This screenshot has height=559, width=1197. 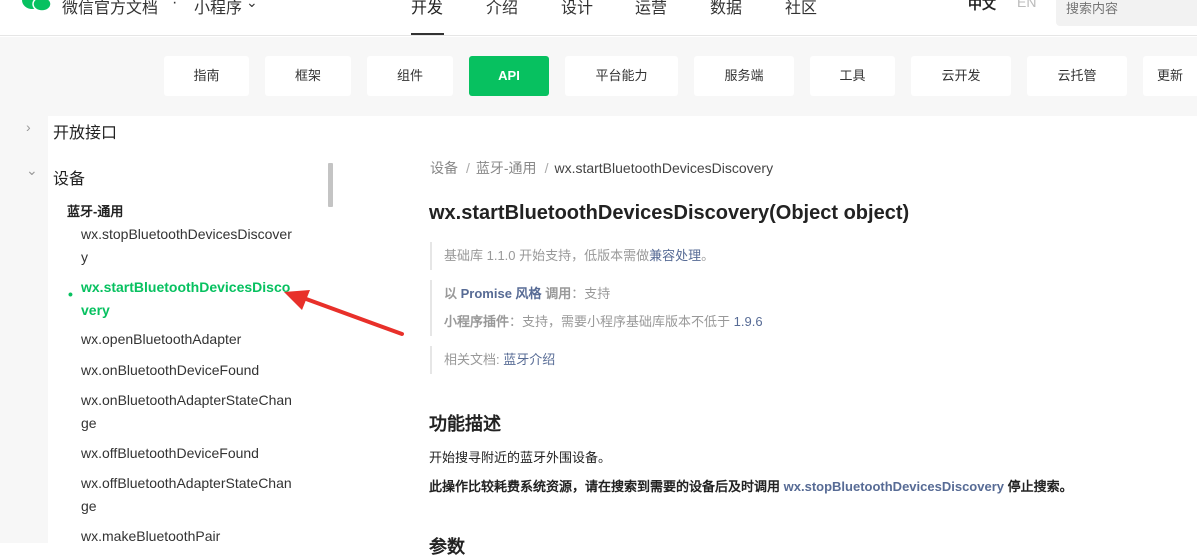 I want to click on tab-api: API, so click(x=509, y=76).